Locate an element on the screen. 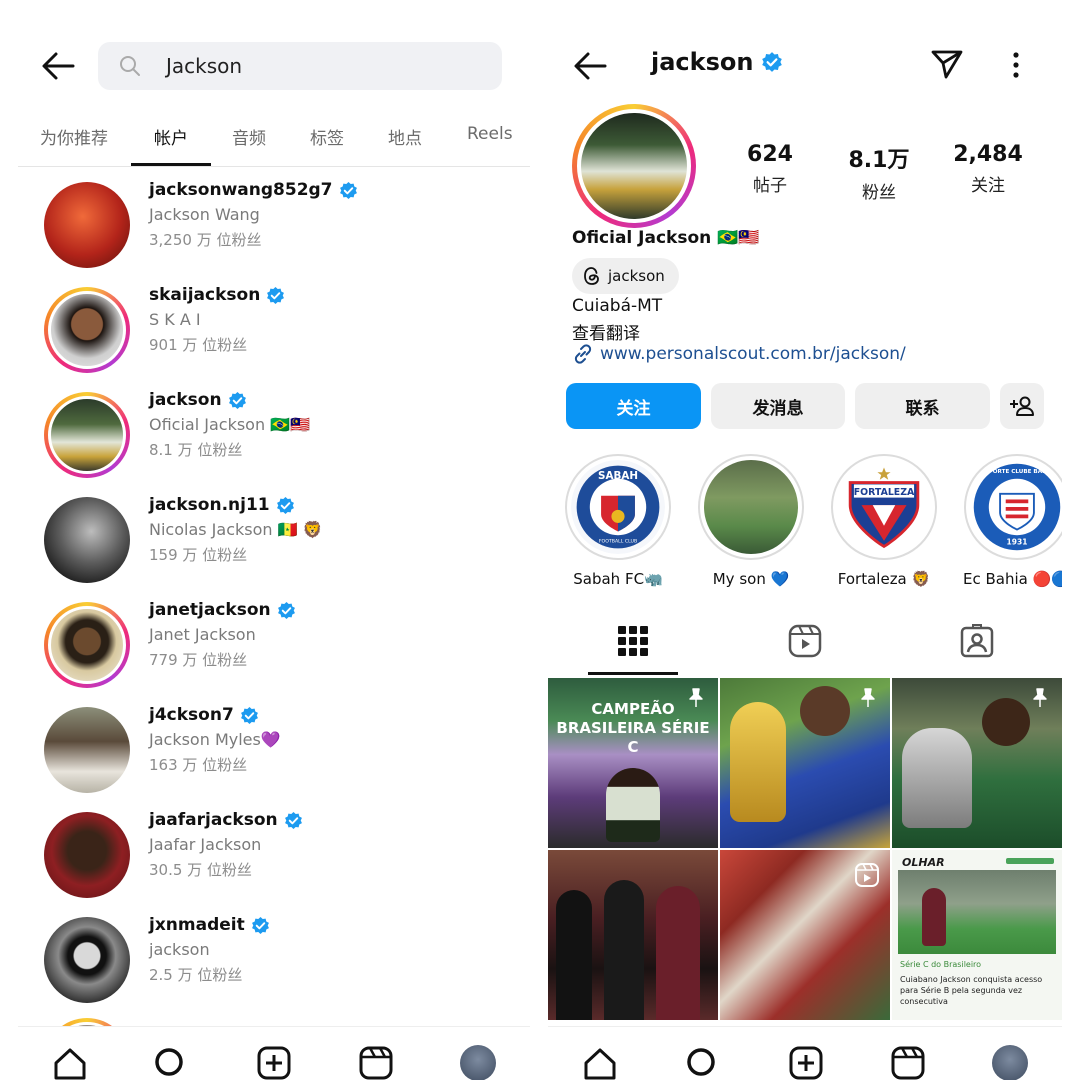 This screenshot has height=1080, width=1080. sabah-badge-subtext: FOOTBALL CLUB is located at coordinates (618, 542).